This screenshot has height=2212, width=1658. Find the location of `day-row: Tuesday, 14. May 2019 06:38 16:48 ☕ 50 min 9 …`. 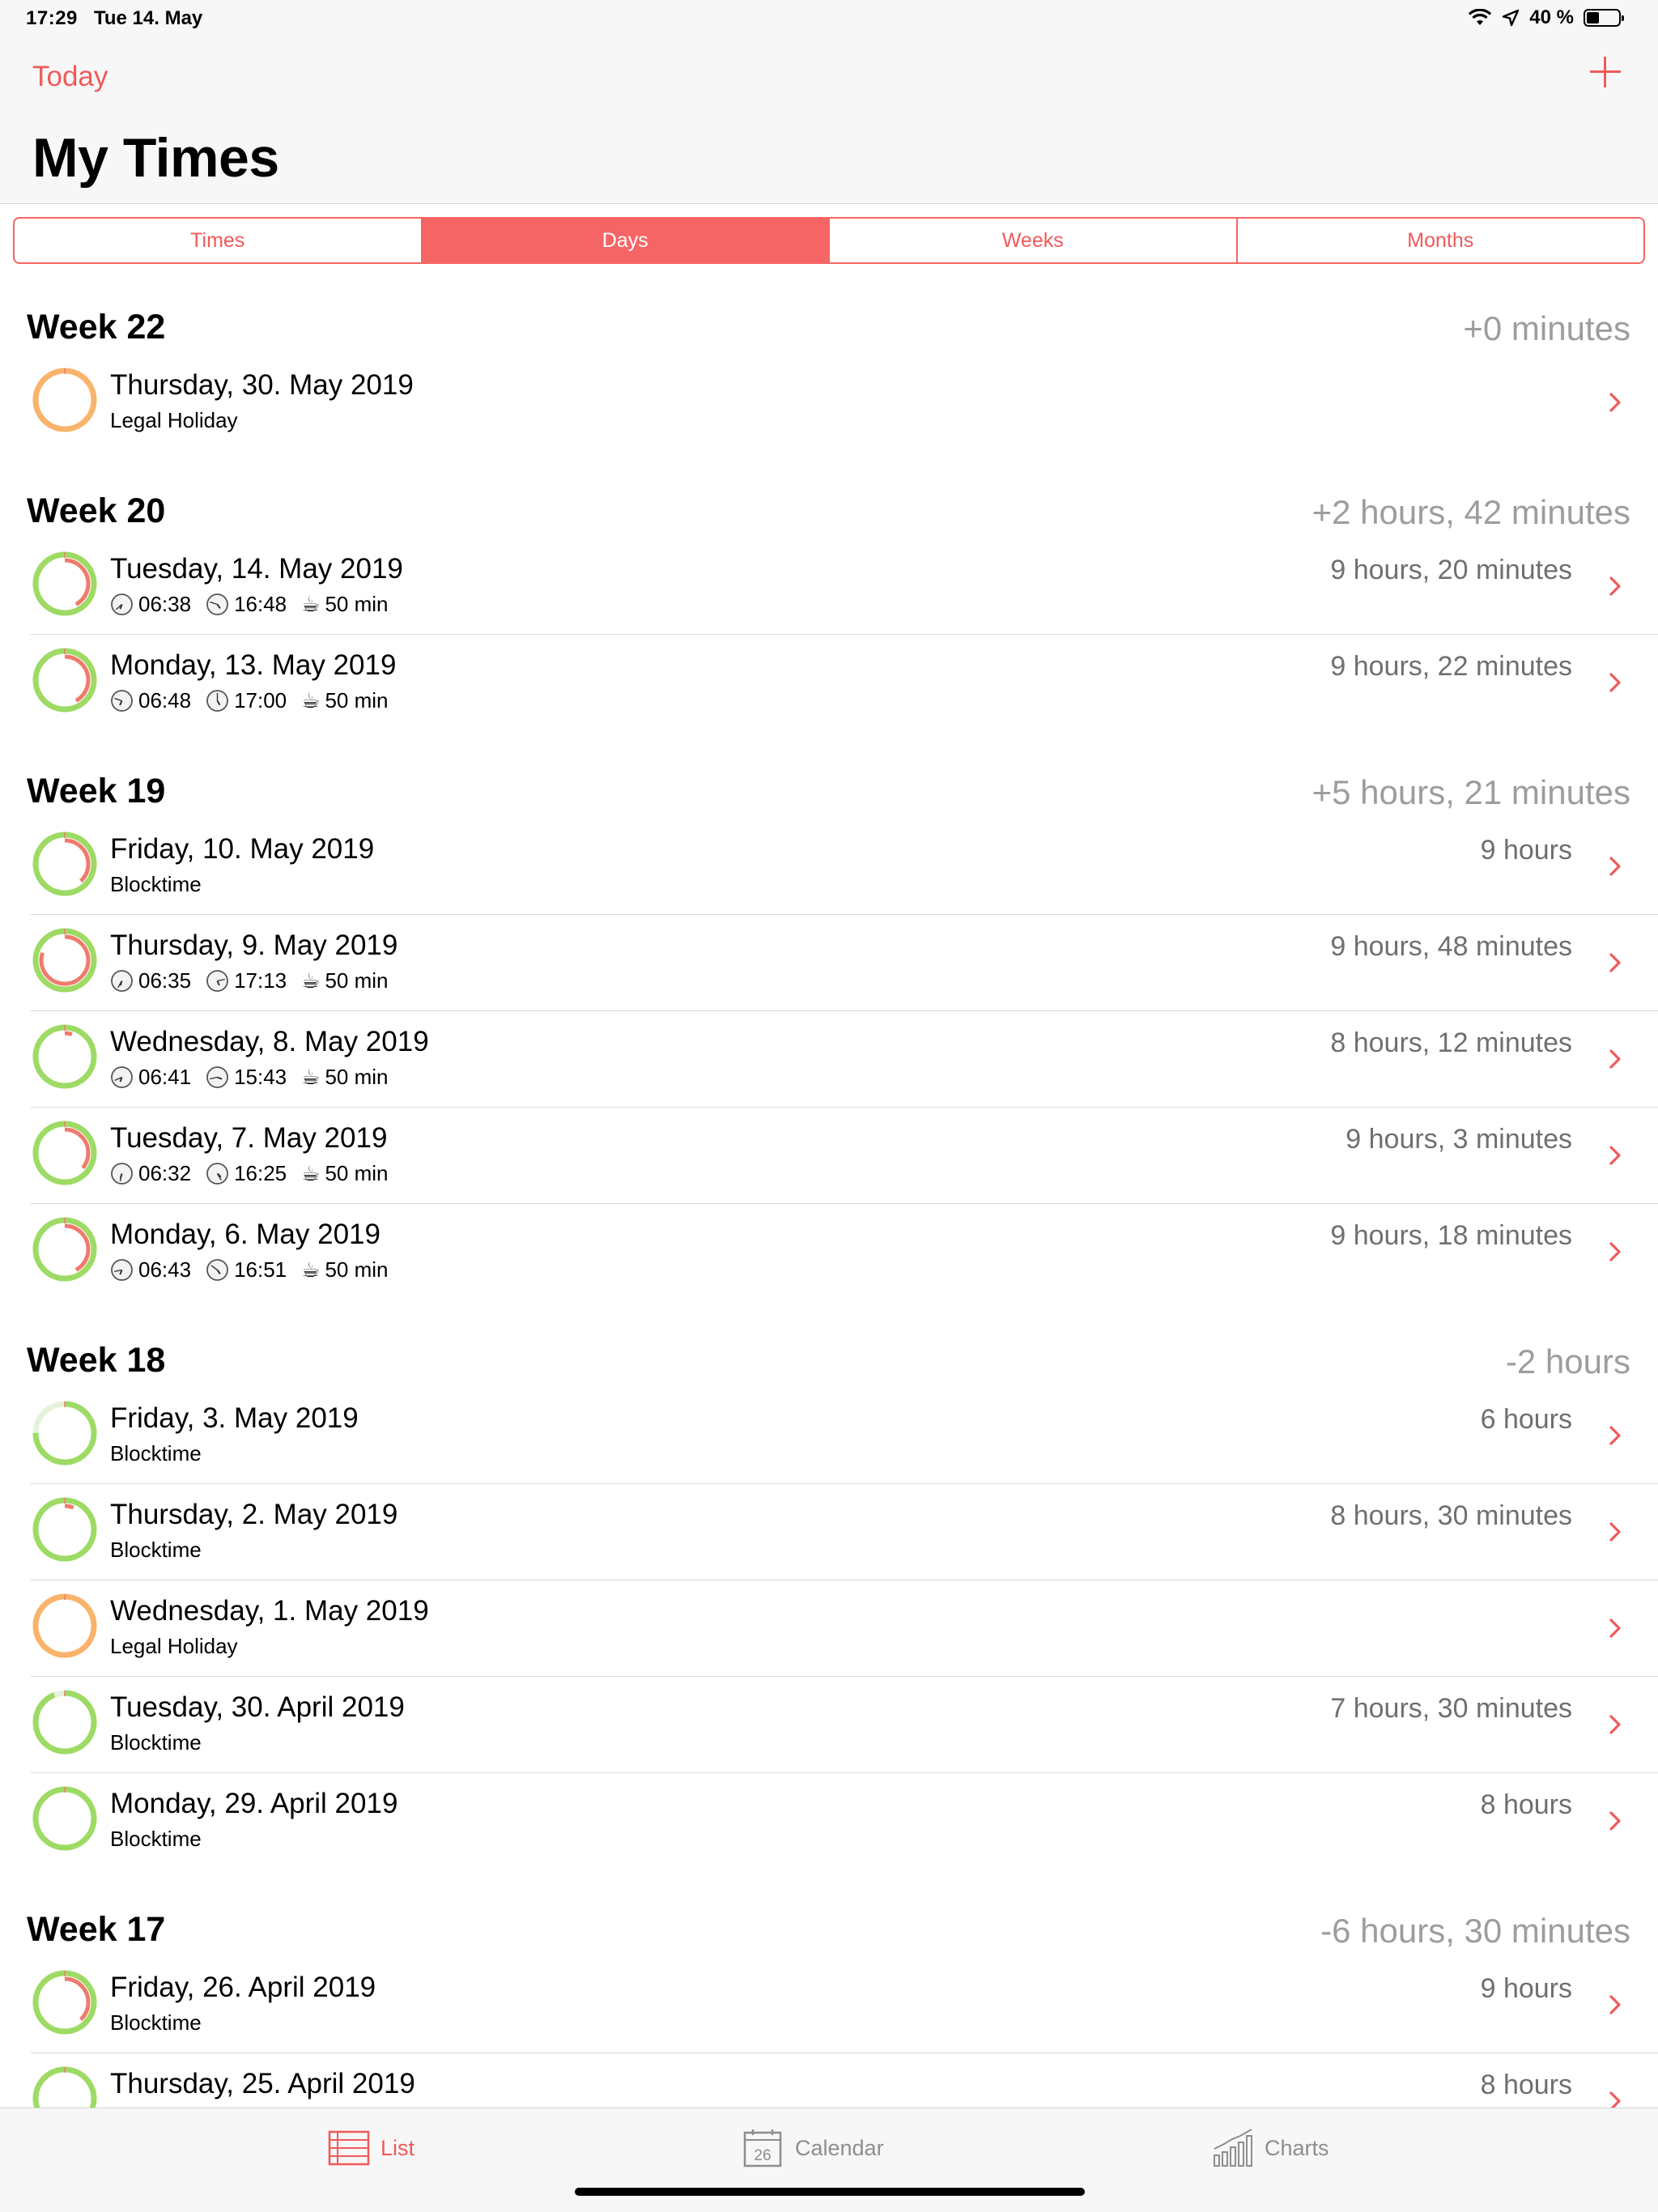

day-row: Tuesday, 14. May 2019 06:38 16:48 ☕ 50 min 9 … is located at coordinates (829, 586).